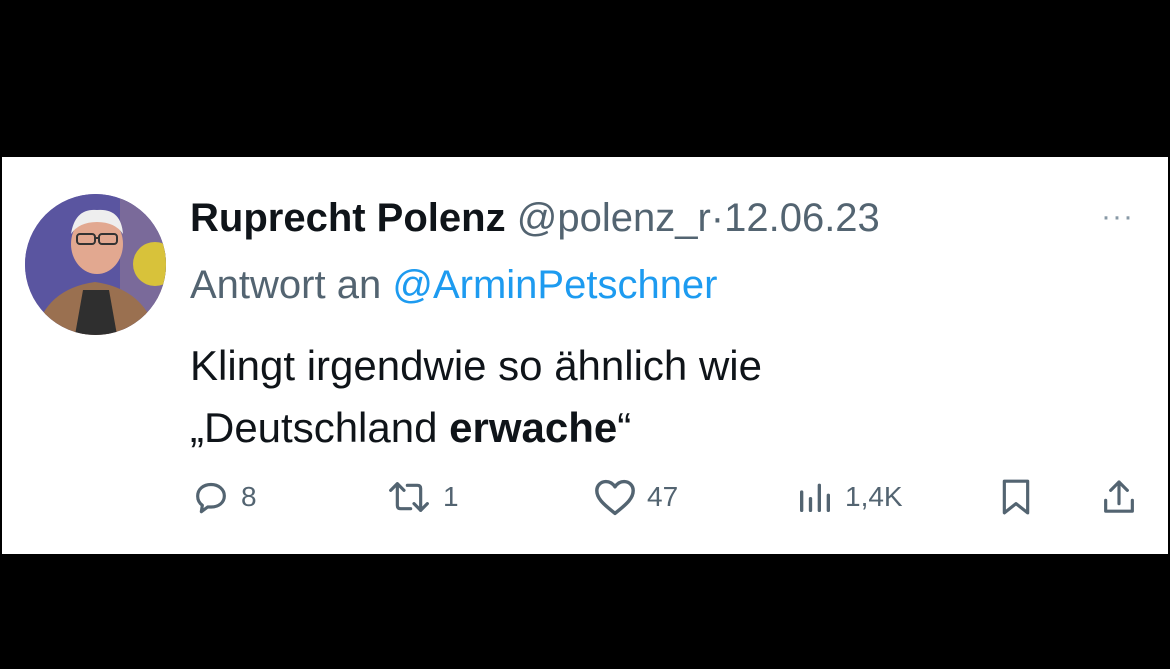 The image size is (1170, 669). Describe the element at coordinates (554, 285) in the screenshot. I see `reply-mention-link: @ArminPetschner` at that location.